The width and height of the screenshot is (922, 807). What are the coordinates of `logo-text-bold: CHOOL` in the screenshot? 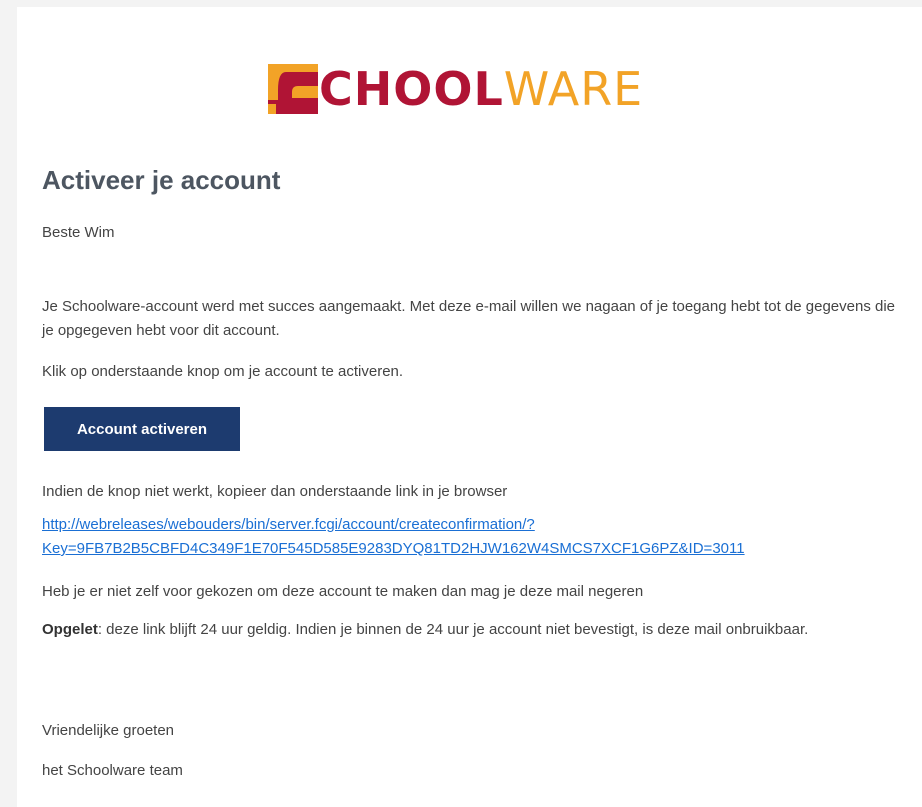 It's located at (411, 89).